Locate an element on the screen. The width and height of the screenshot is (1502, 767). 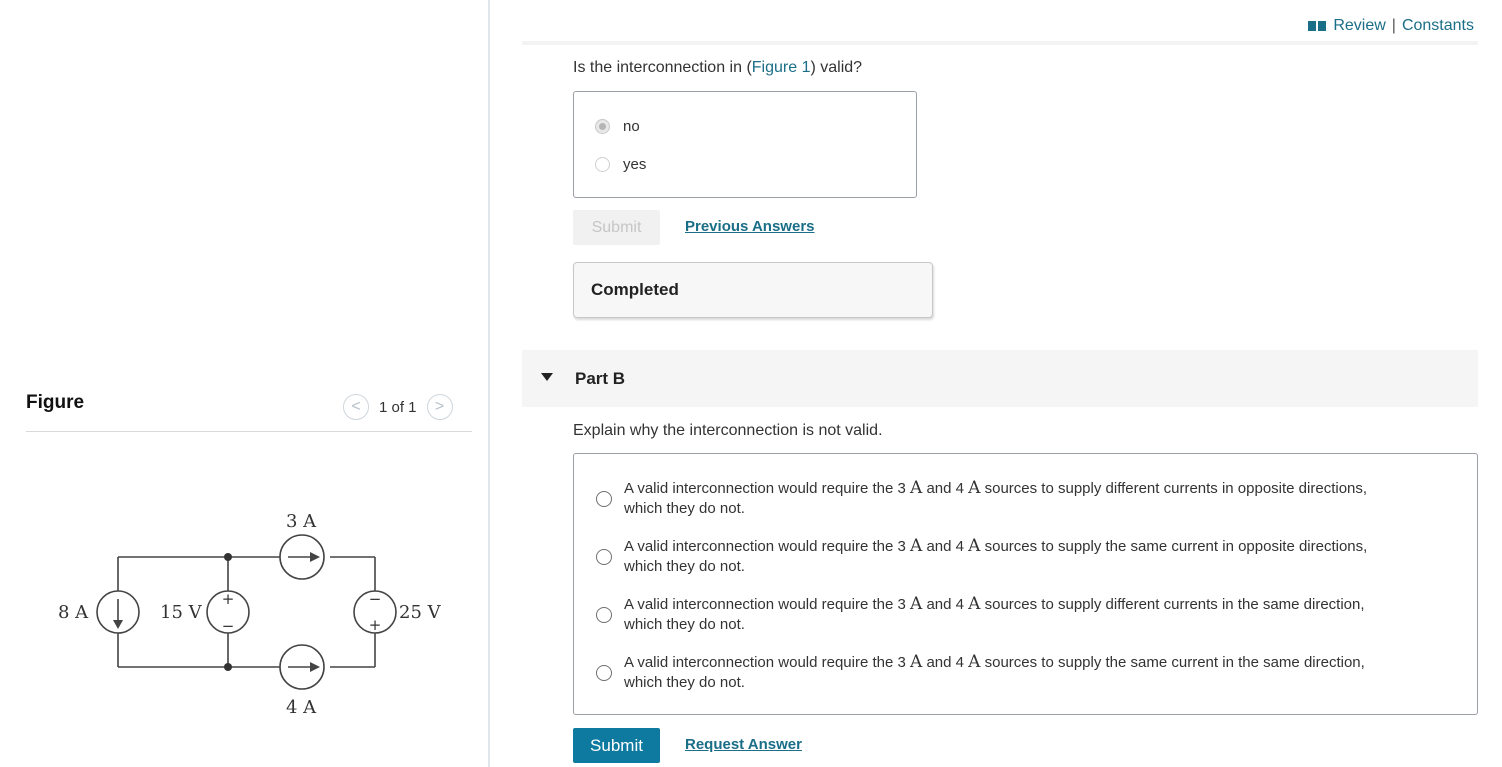
label-4a: 4 A is located at coordinates (301, 707).